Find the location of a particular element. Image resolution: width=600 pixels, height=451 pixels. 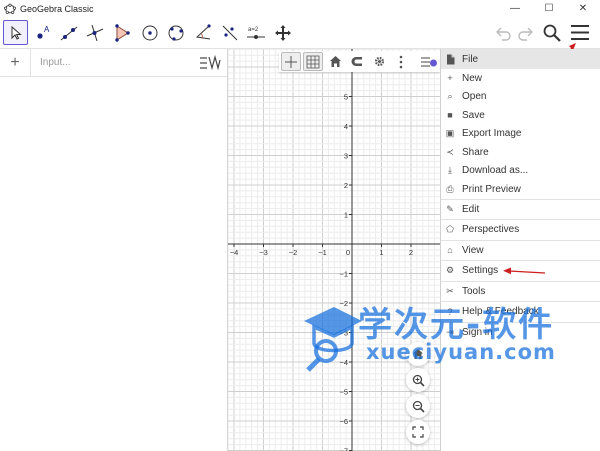

save-icon: ■ is located at coordinates (450, 115).